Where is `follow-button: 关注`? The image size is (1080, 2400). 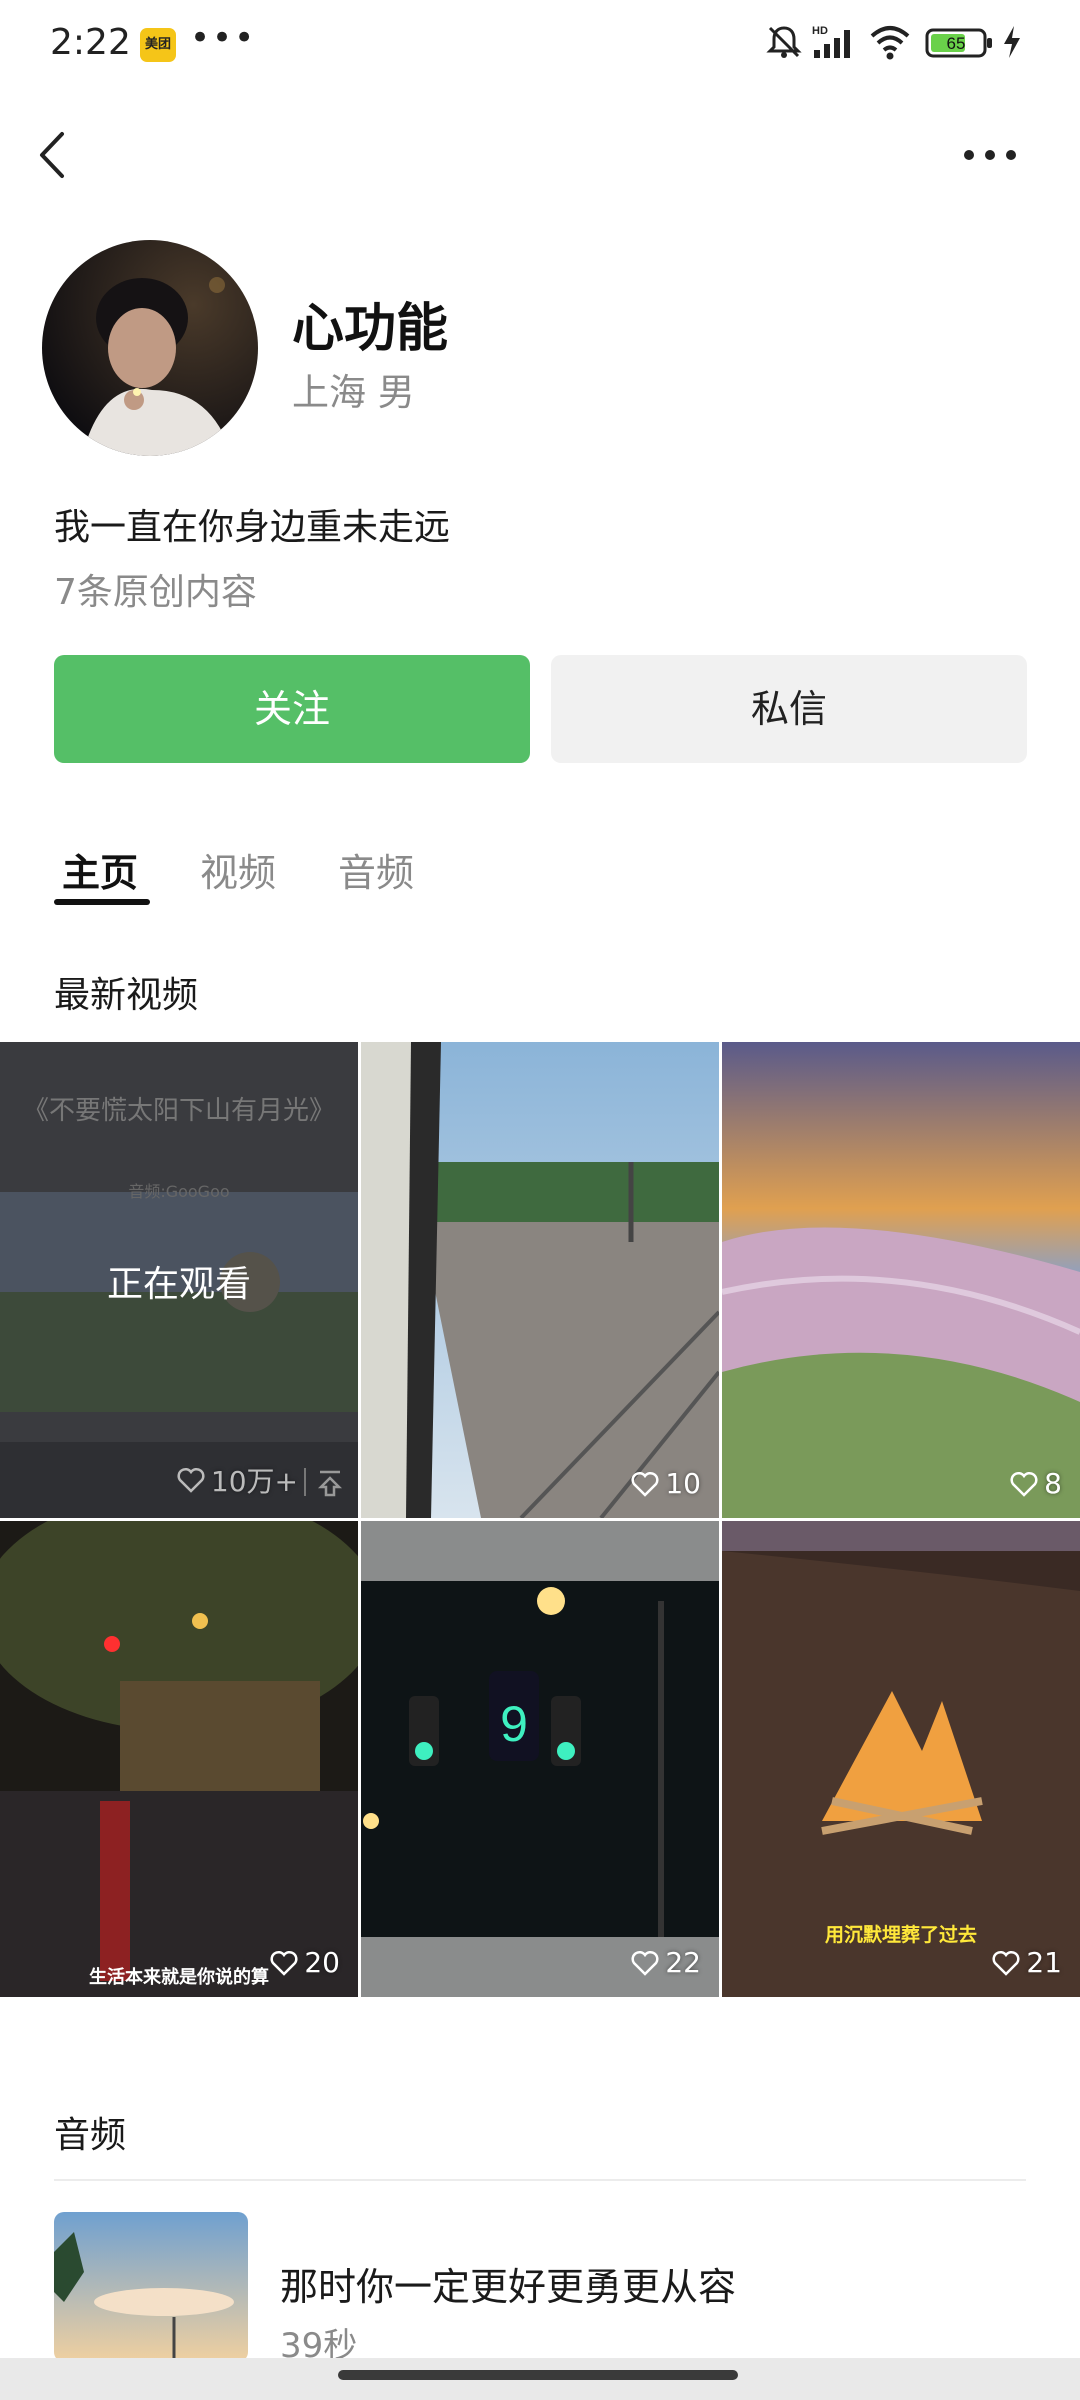 follow-button: 关注 is located at coordinates (292, 709).